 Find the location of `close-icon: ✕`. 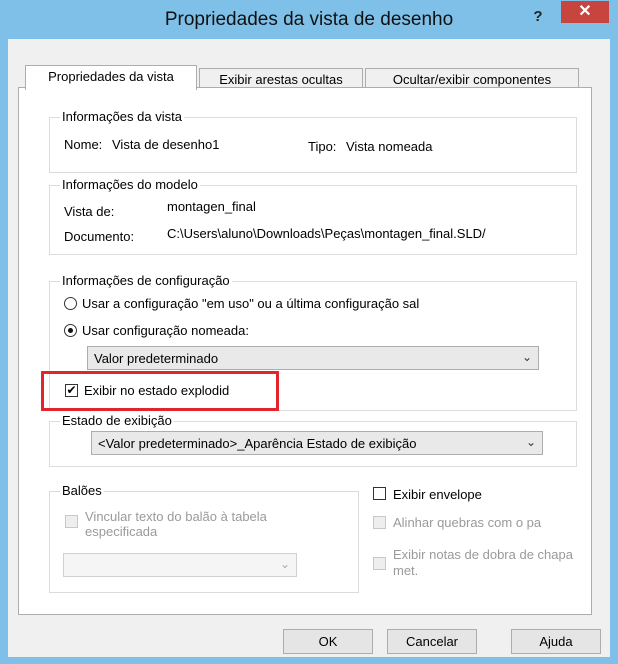

close-icon: ✕ is located at coordinates (585, 11).